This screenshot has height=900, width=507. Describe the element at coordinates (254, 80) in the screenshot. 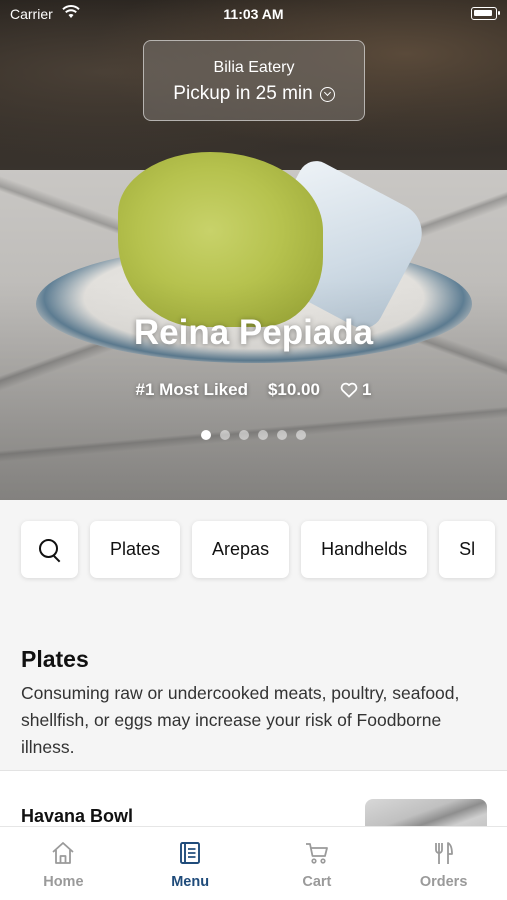

I see `pickup-selector-button: Bilia Eatery Pickup in 25 min` at that location.